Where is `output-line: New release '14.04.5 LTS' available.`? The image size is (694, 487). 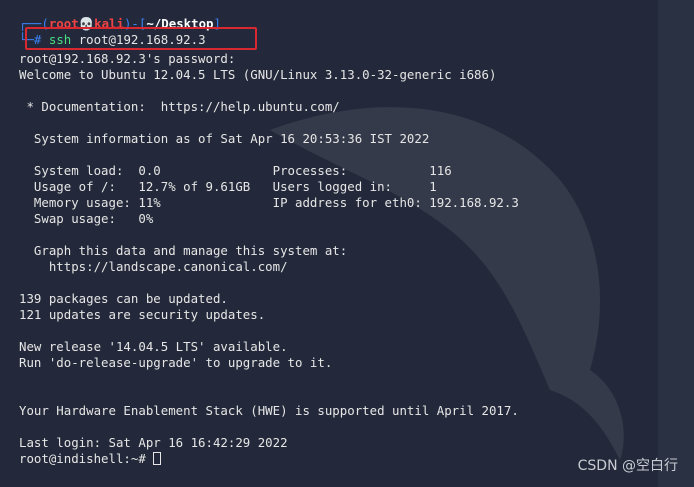 output-line: New release '14.04.5 LTS' available. is located at coordinates (153, 346).